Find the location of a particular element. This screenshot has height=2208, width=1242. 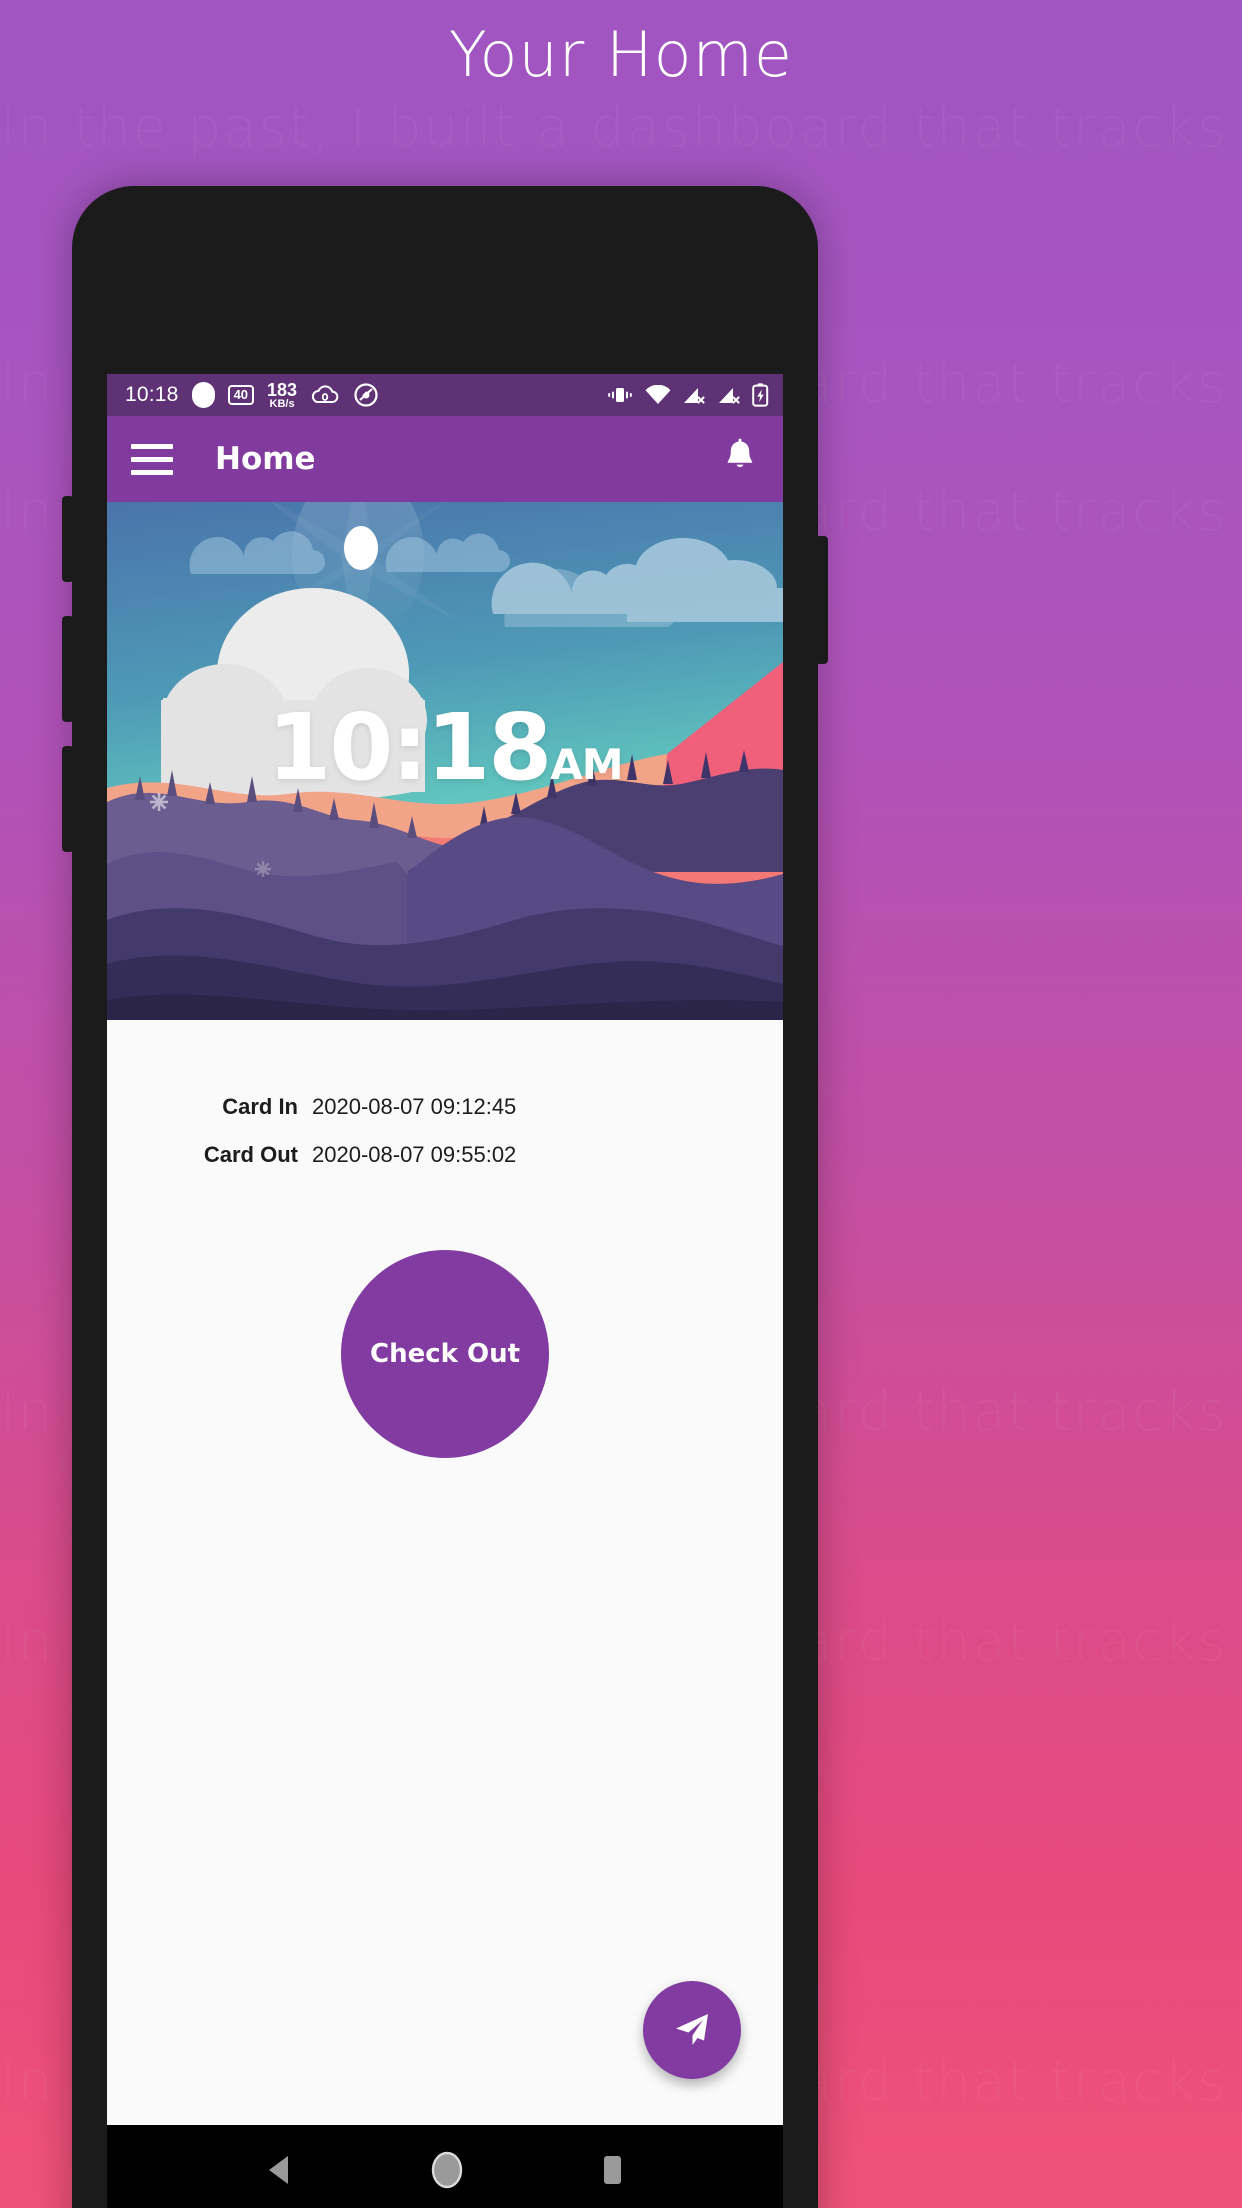

hamburger-menu-icon is located at coordinates (152, 459).